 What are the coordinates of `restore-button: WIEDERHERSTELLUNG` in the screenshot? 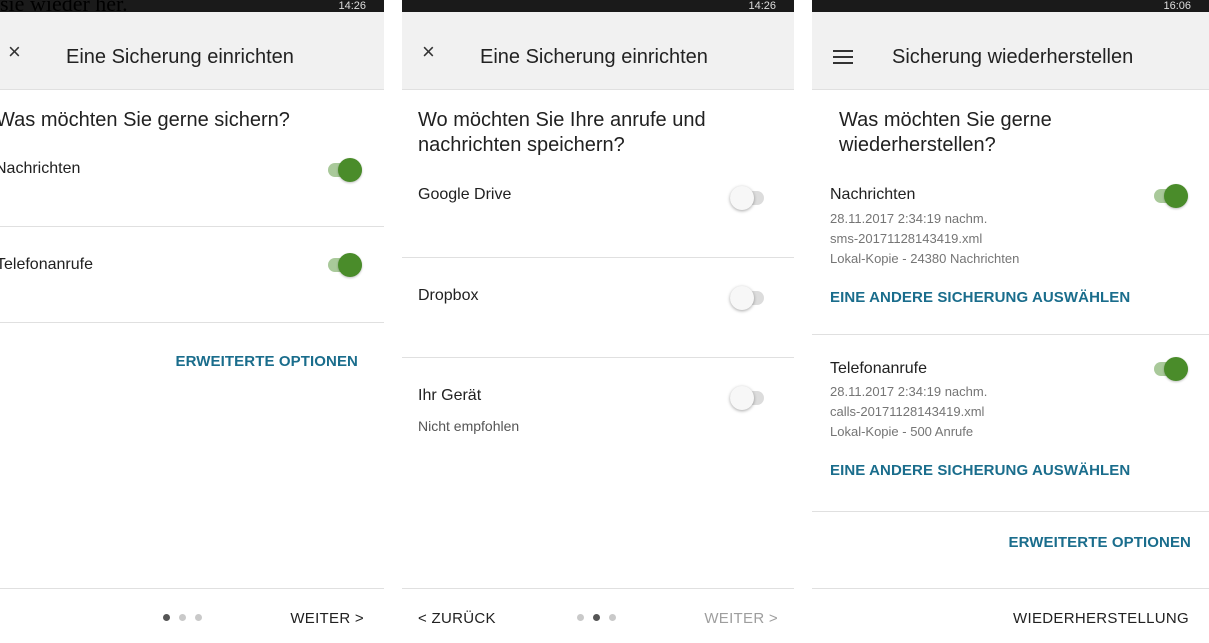 It's located at (1101, 618).